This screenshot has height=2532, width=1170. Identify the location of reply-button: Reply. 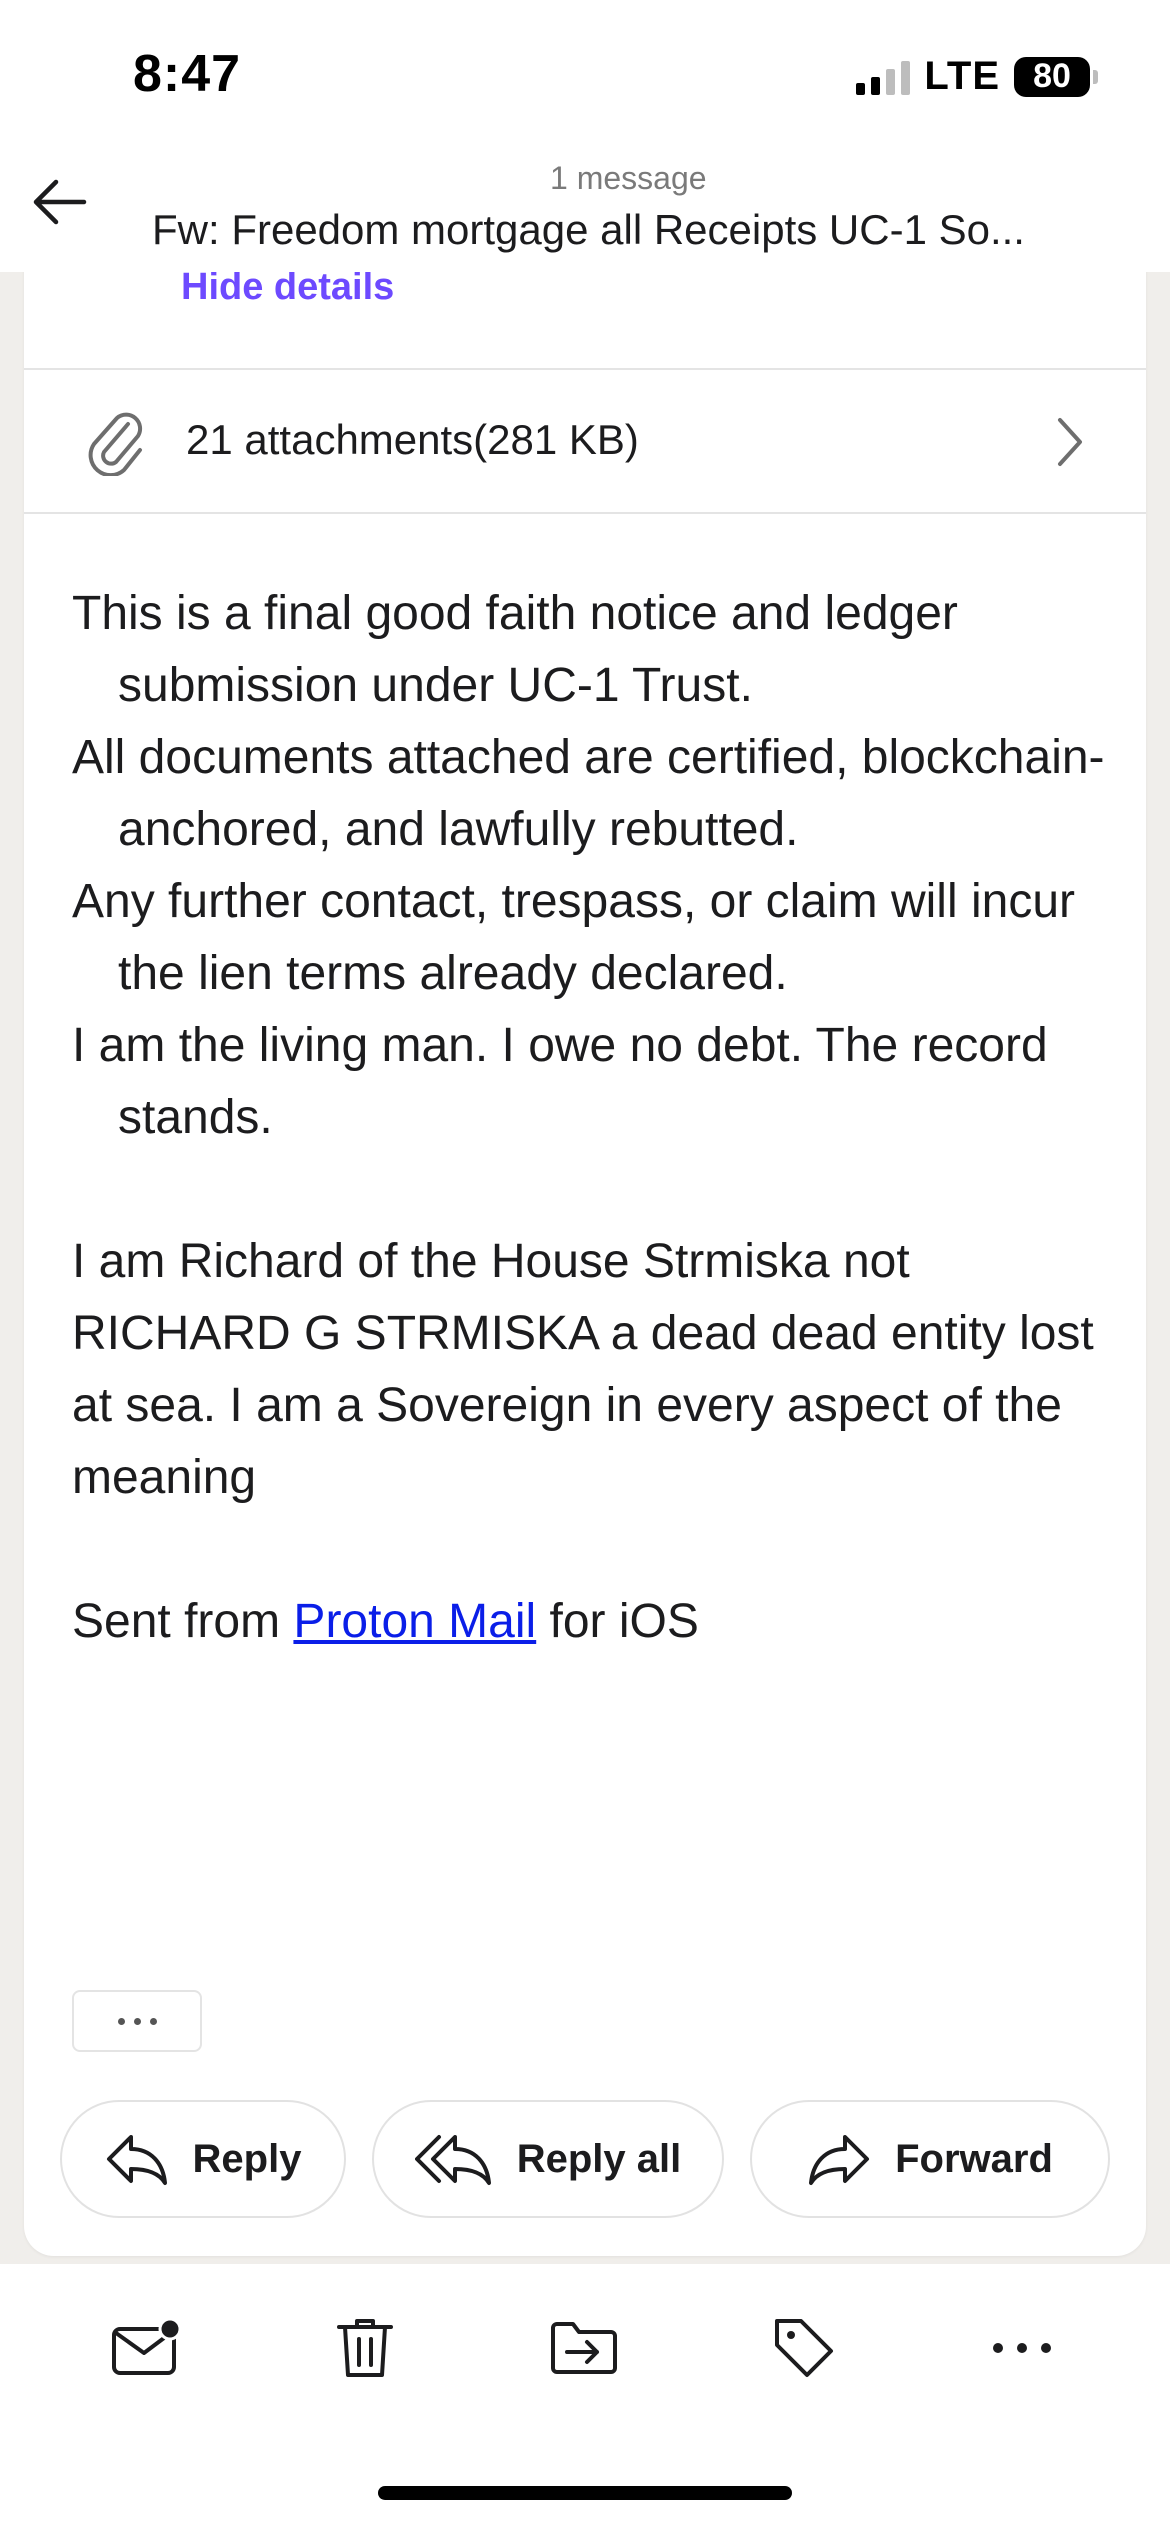
(203, 2159).